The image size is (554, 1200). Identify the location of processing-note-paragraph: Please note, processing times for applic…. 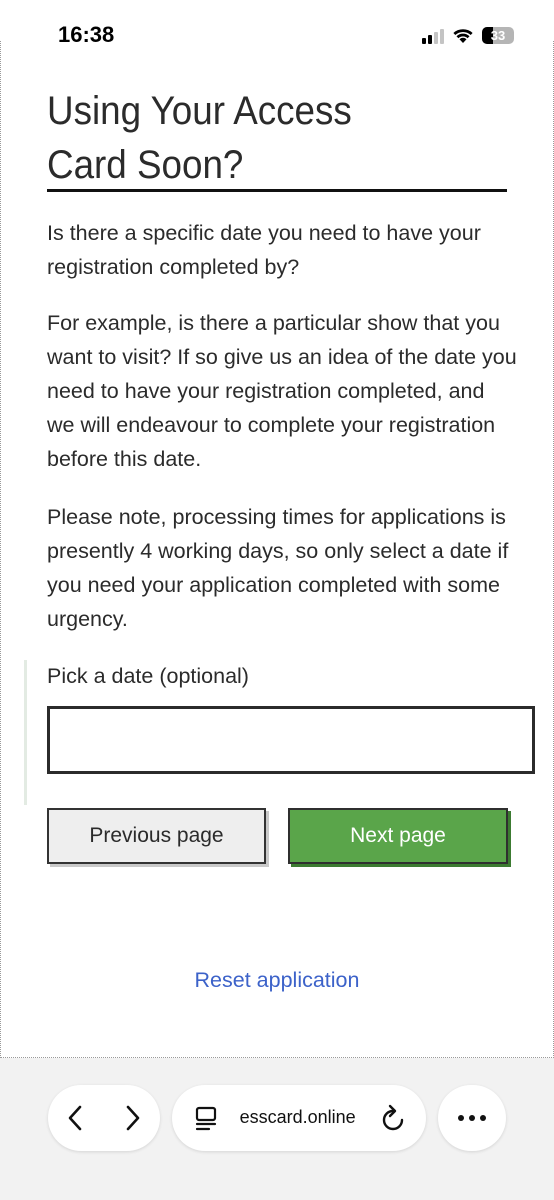
(278, 568).